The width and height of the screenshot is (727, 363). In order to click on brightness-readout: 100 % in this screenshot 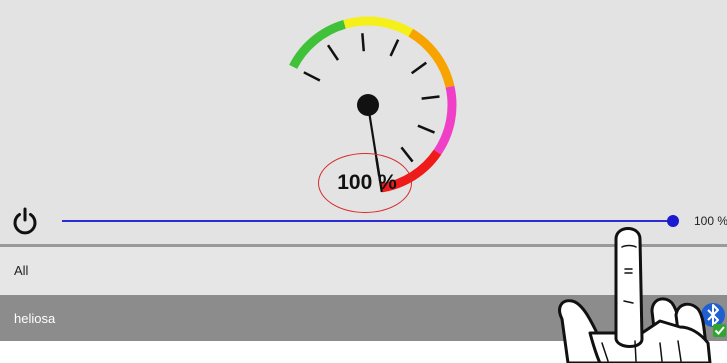, I will do `click(710, 221)`.